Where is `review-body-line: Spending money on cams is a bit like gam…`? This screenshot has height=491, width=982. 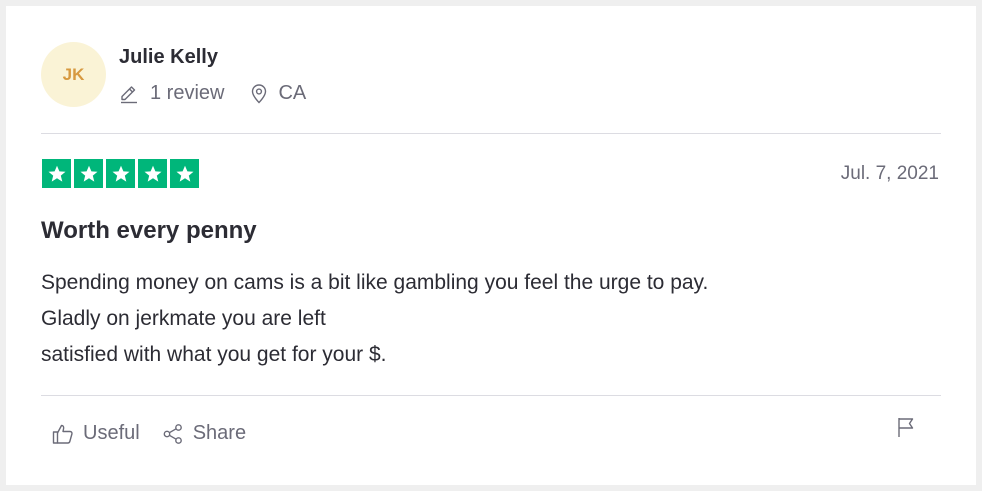 review-body-line: Spending money on cams is a bit like gam… is located at coordinates (375, 282).